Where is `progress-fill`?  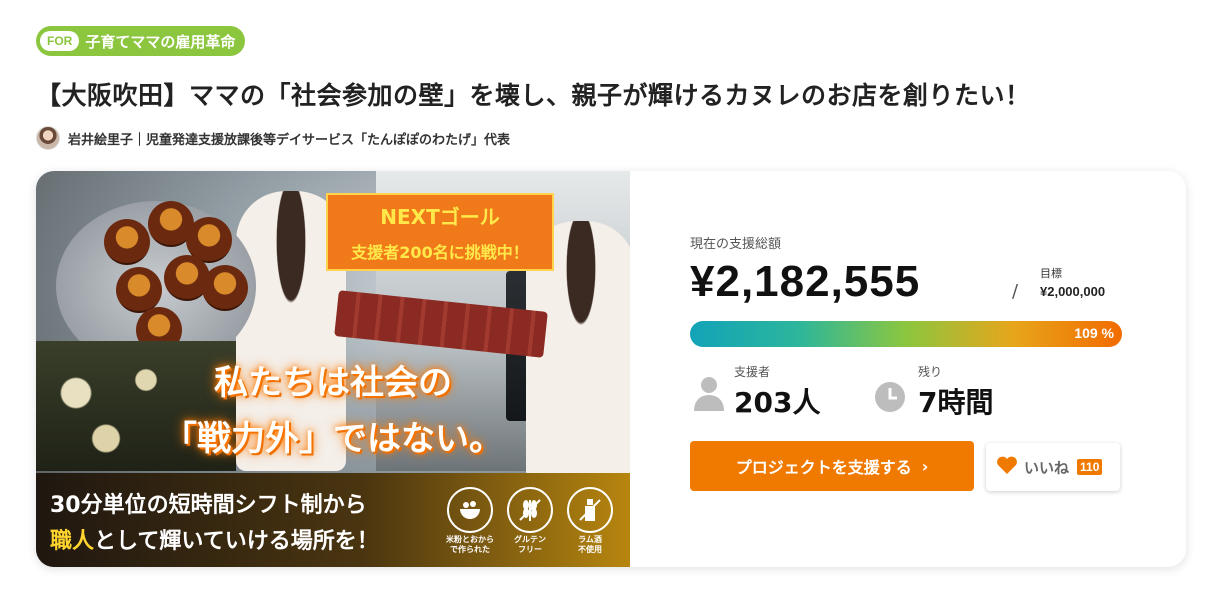
progress-fill is located at coordinates (906, 334).